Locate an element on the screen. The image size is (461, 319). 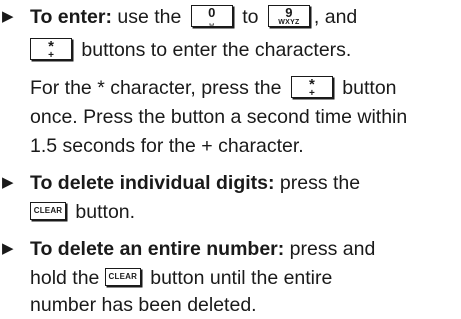
instruction-line: number has been deleted. is located at coordinates (230, 305).